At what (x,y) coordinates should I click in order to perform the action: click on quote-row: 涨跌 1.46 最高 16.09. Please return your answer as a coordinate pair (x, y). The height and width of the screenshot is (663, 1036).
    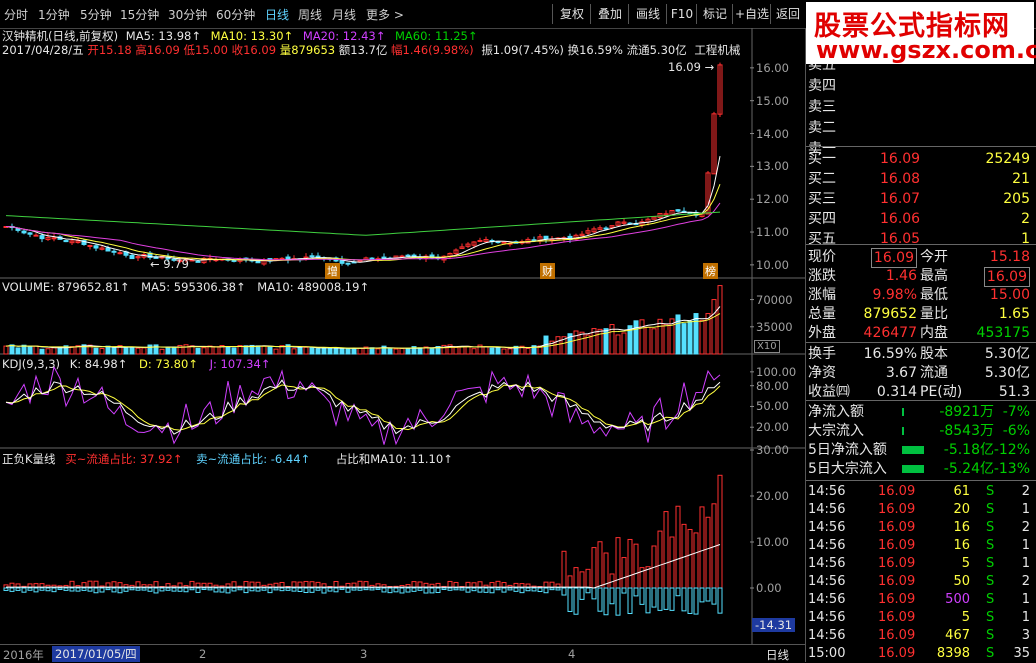
    Looking at the image, I should click on (921, 277).